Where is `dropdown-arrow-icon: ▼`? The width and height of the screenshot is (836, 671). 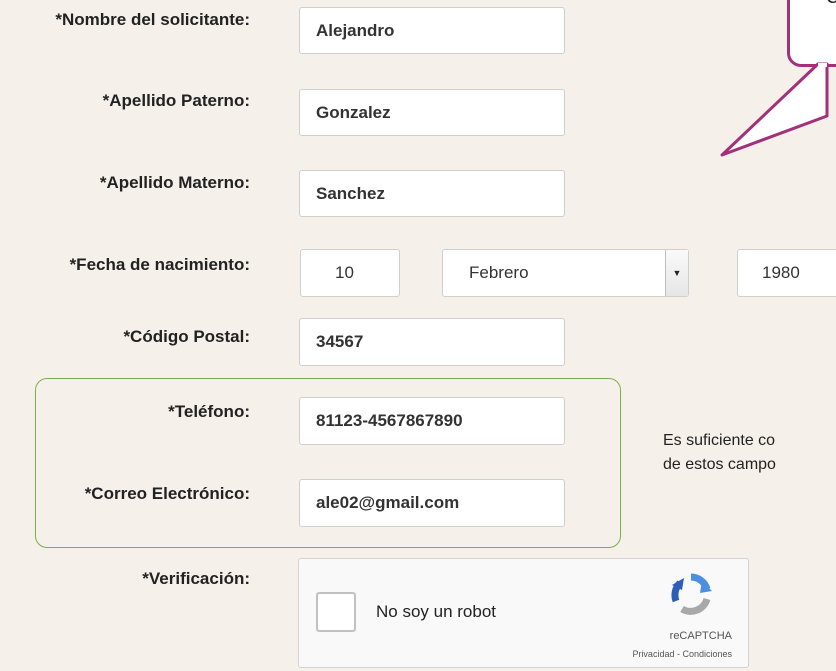
dropdown-arrow-icon: ▼ is located at coordinates (676, 273).